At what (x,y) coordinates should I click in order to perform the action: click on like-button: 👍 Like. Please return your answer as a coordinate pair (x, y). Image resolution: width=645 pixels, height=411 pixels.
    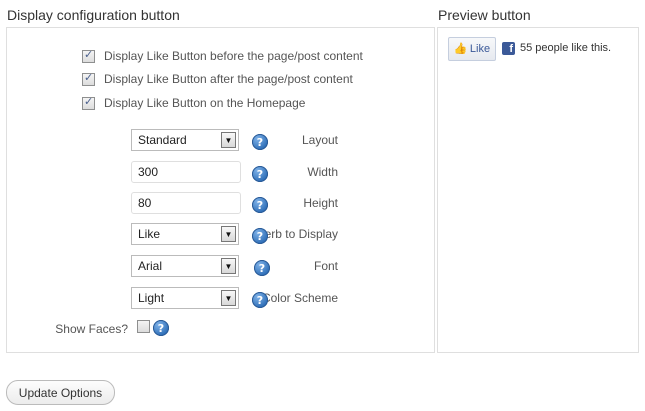
    Looking at the image, I should click on (472, 49).